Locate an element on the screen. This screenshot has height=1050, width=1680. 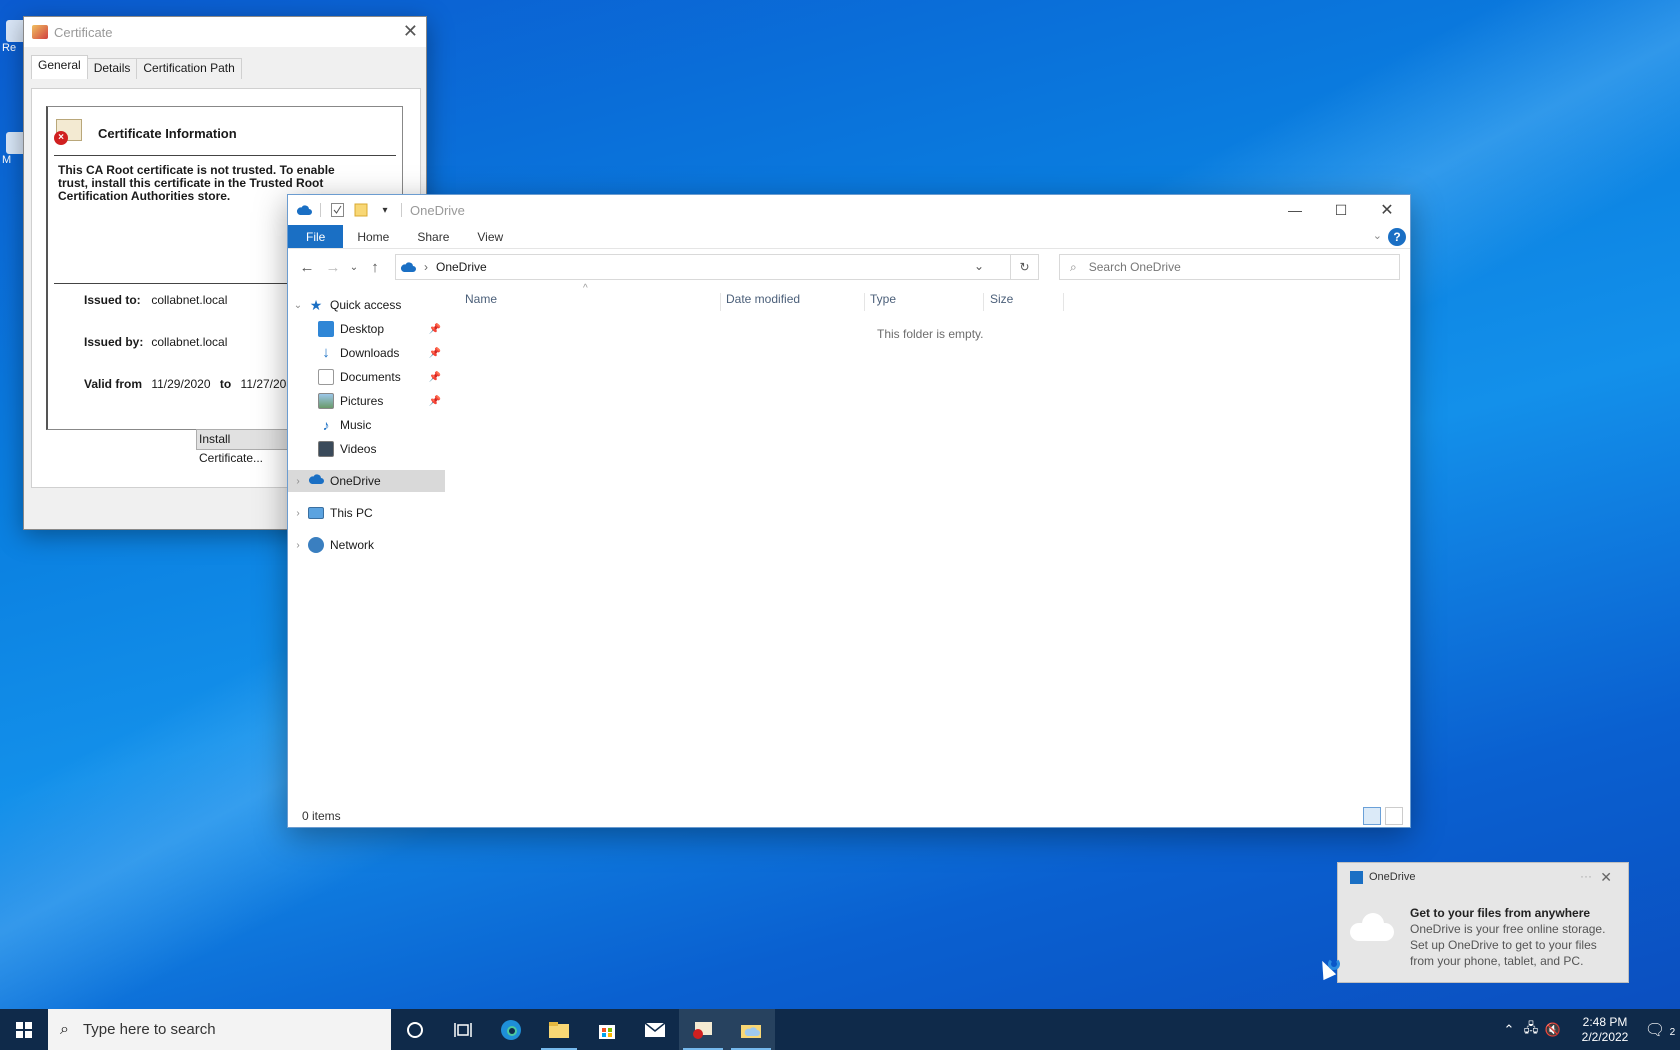
tab-view: View is located at coordinates (490, 236).